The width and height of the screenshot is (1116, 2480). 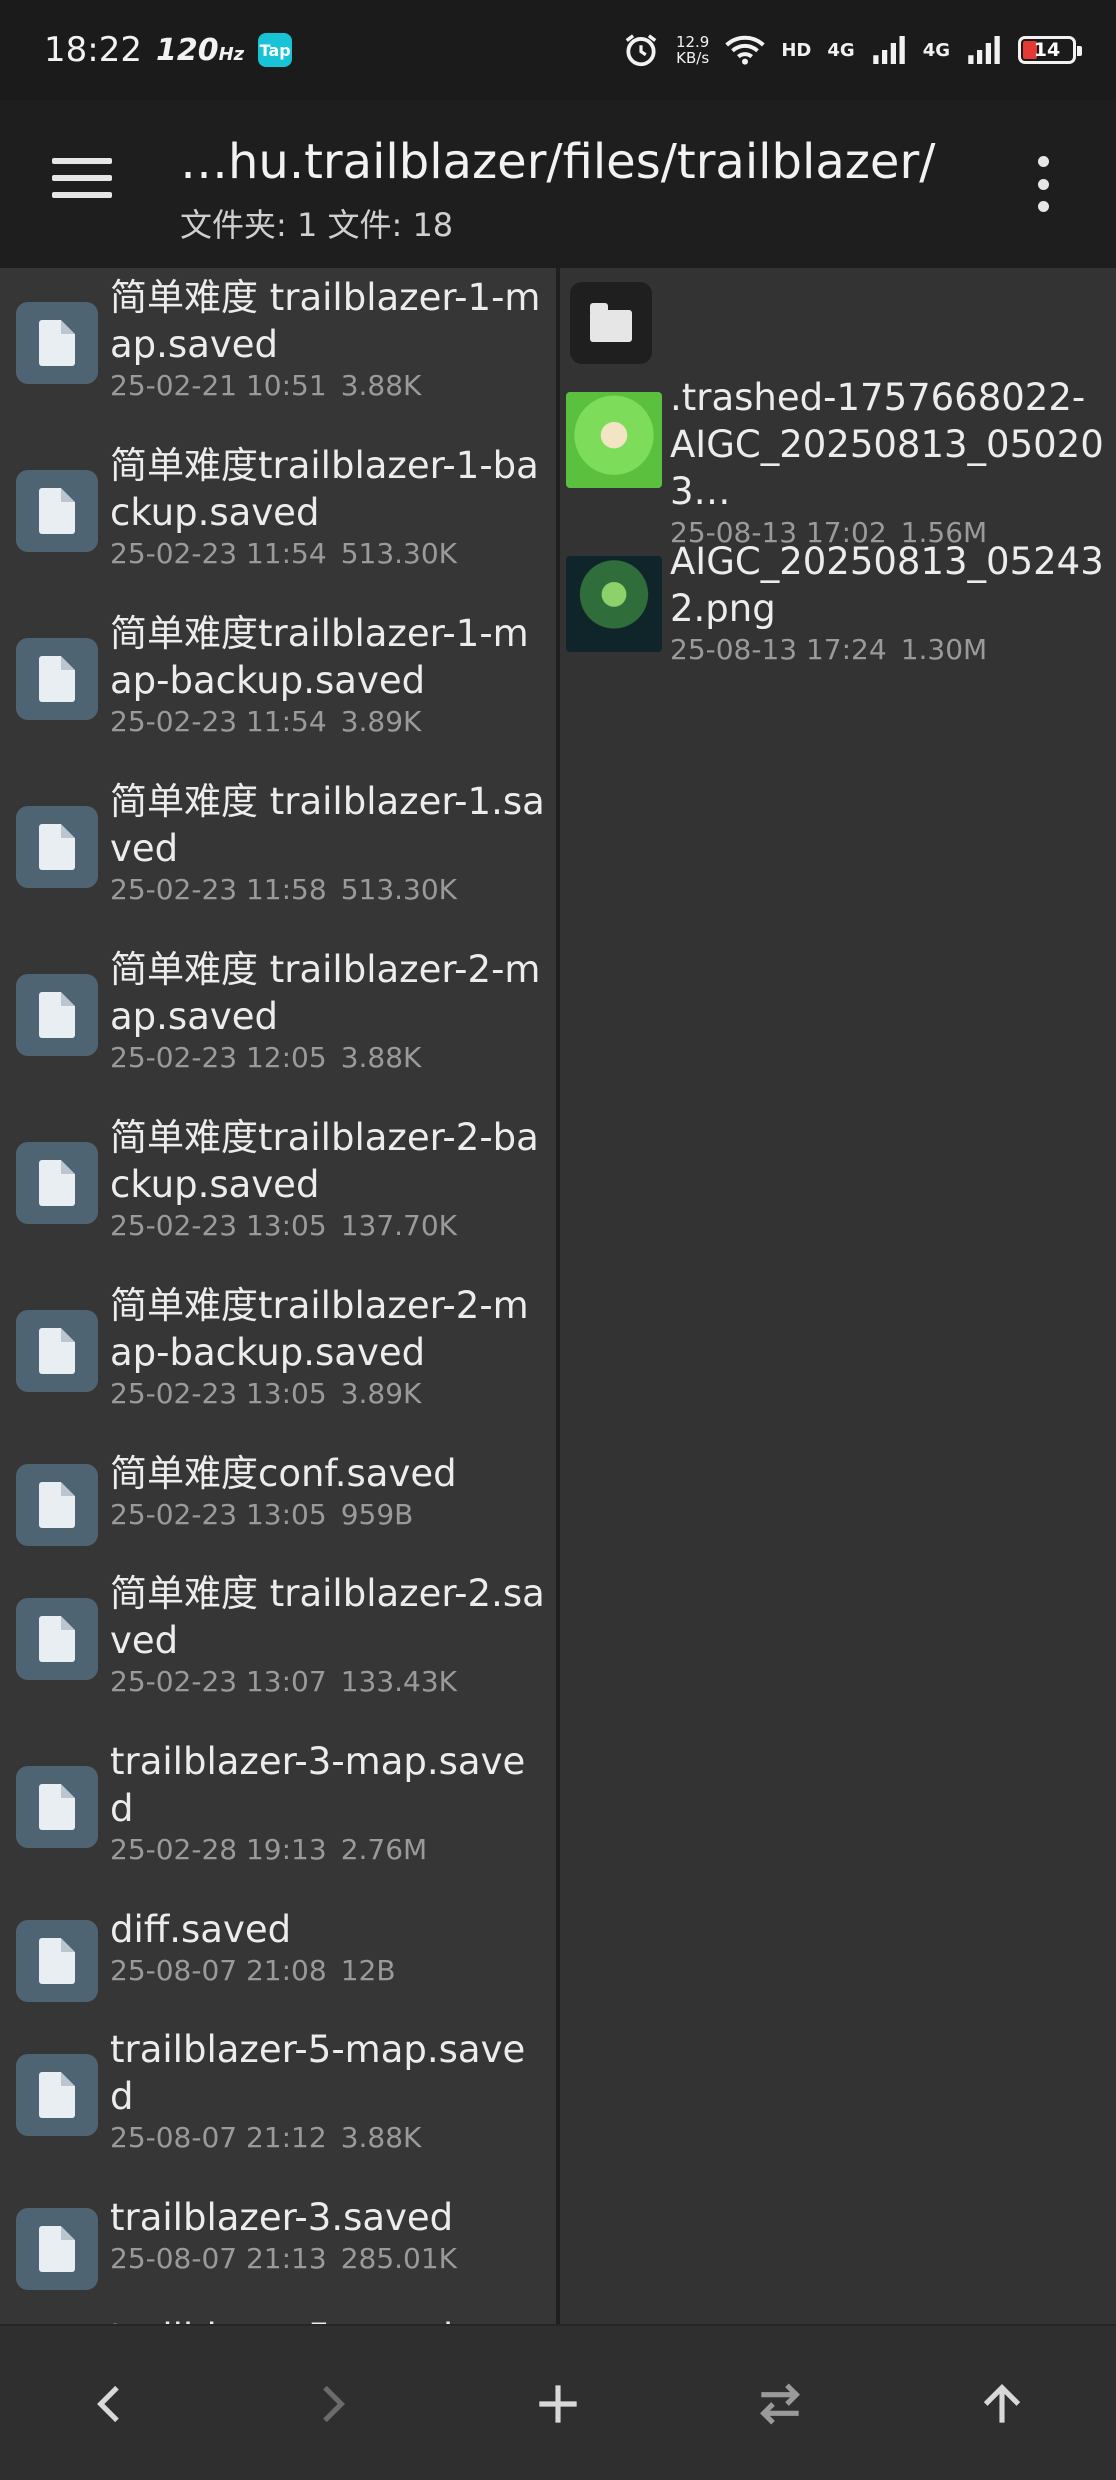 I want to click on menu-button, so click(x=82, y=180).